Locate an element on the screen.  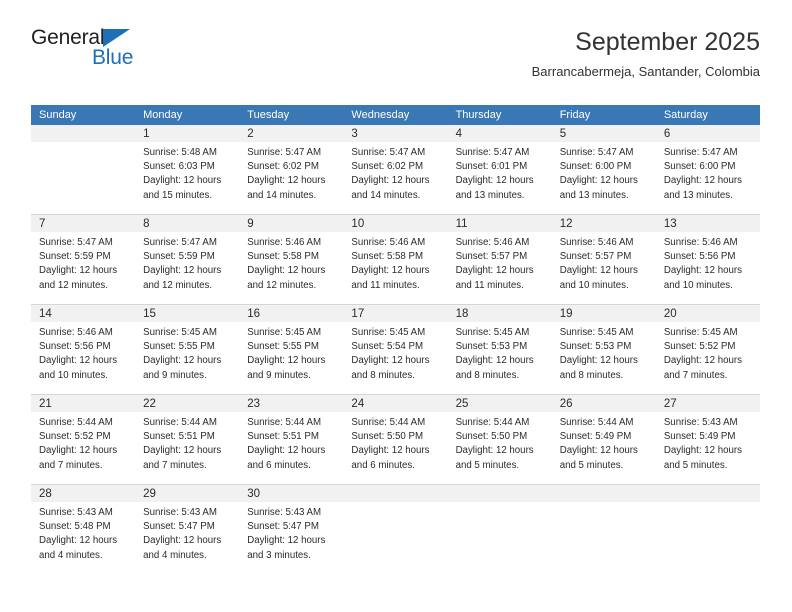
sunset-text: Sunset: 6:00 PM is located at coordinates (699, 167).